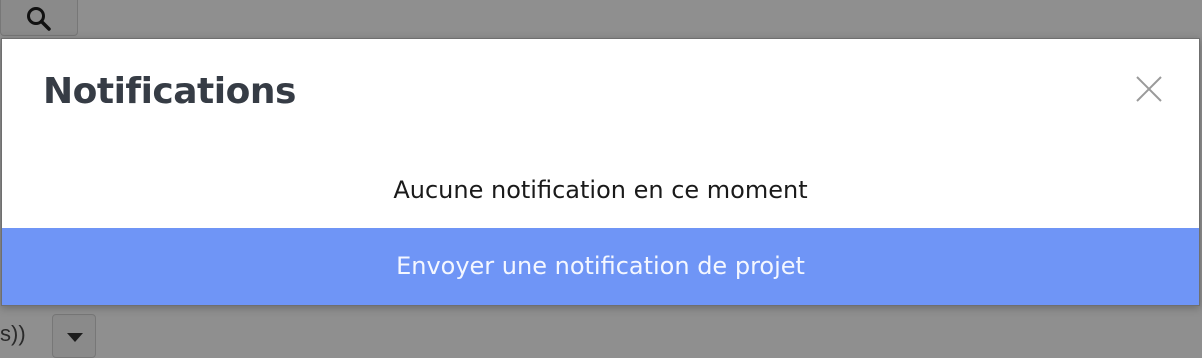 This screenshot has height=358, width=1202. I want to click on close-icon, so click(1149, 89).